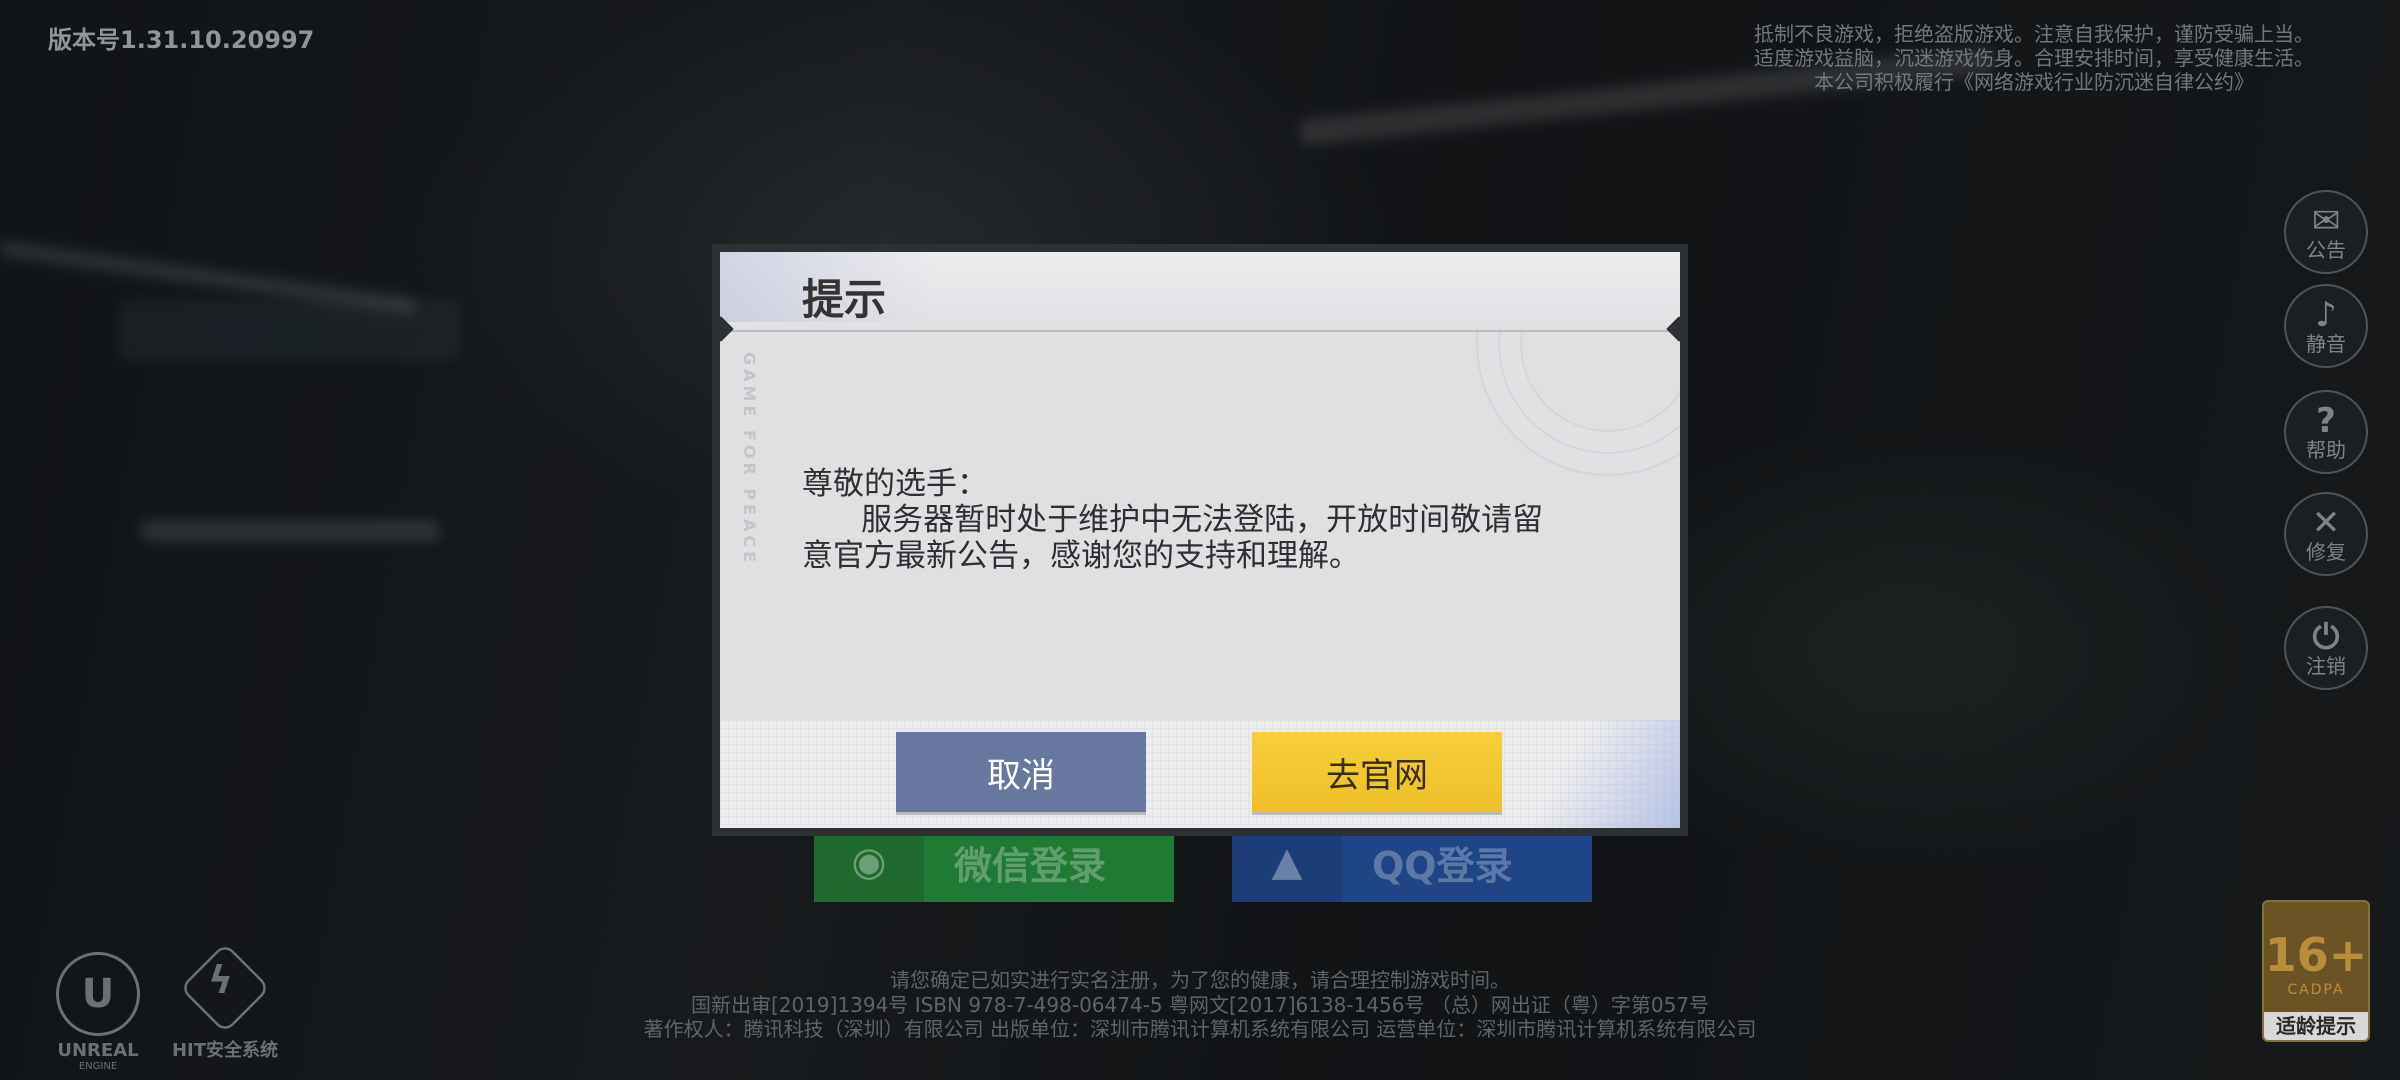  I want to click on speaker-icon: ♪, so click(2326, 315).